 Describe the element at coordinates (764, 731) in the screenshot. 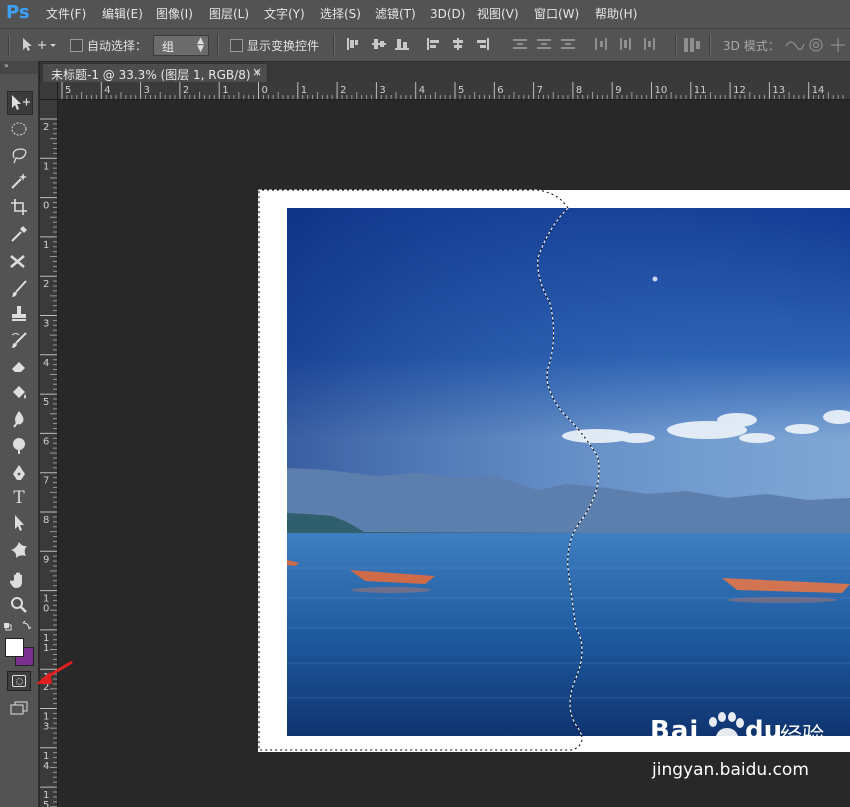

I see `watermark-brand-2: du` at that location.